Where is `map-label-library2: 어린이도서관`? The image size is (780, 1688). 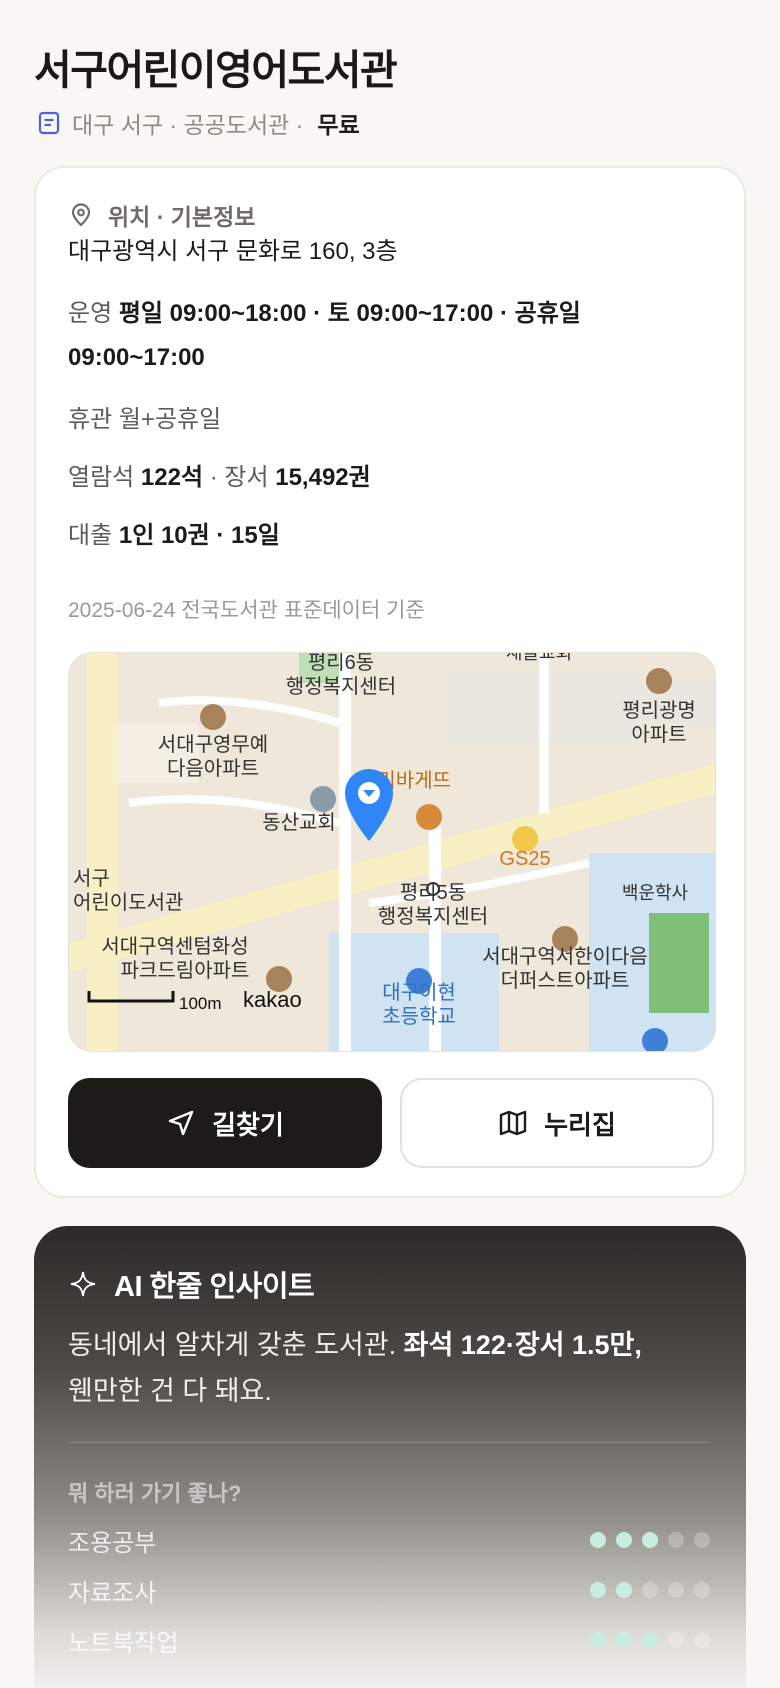 map-label-library2: 어린이도서관 is located at coordinates (128, 902).